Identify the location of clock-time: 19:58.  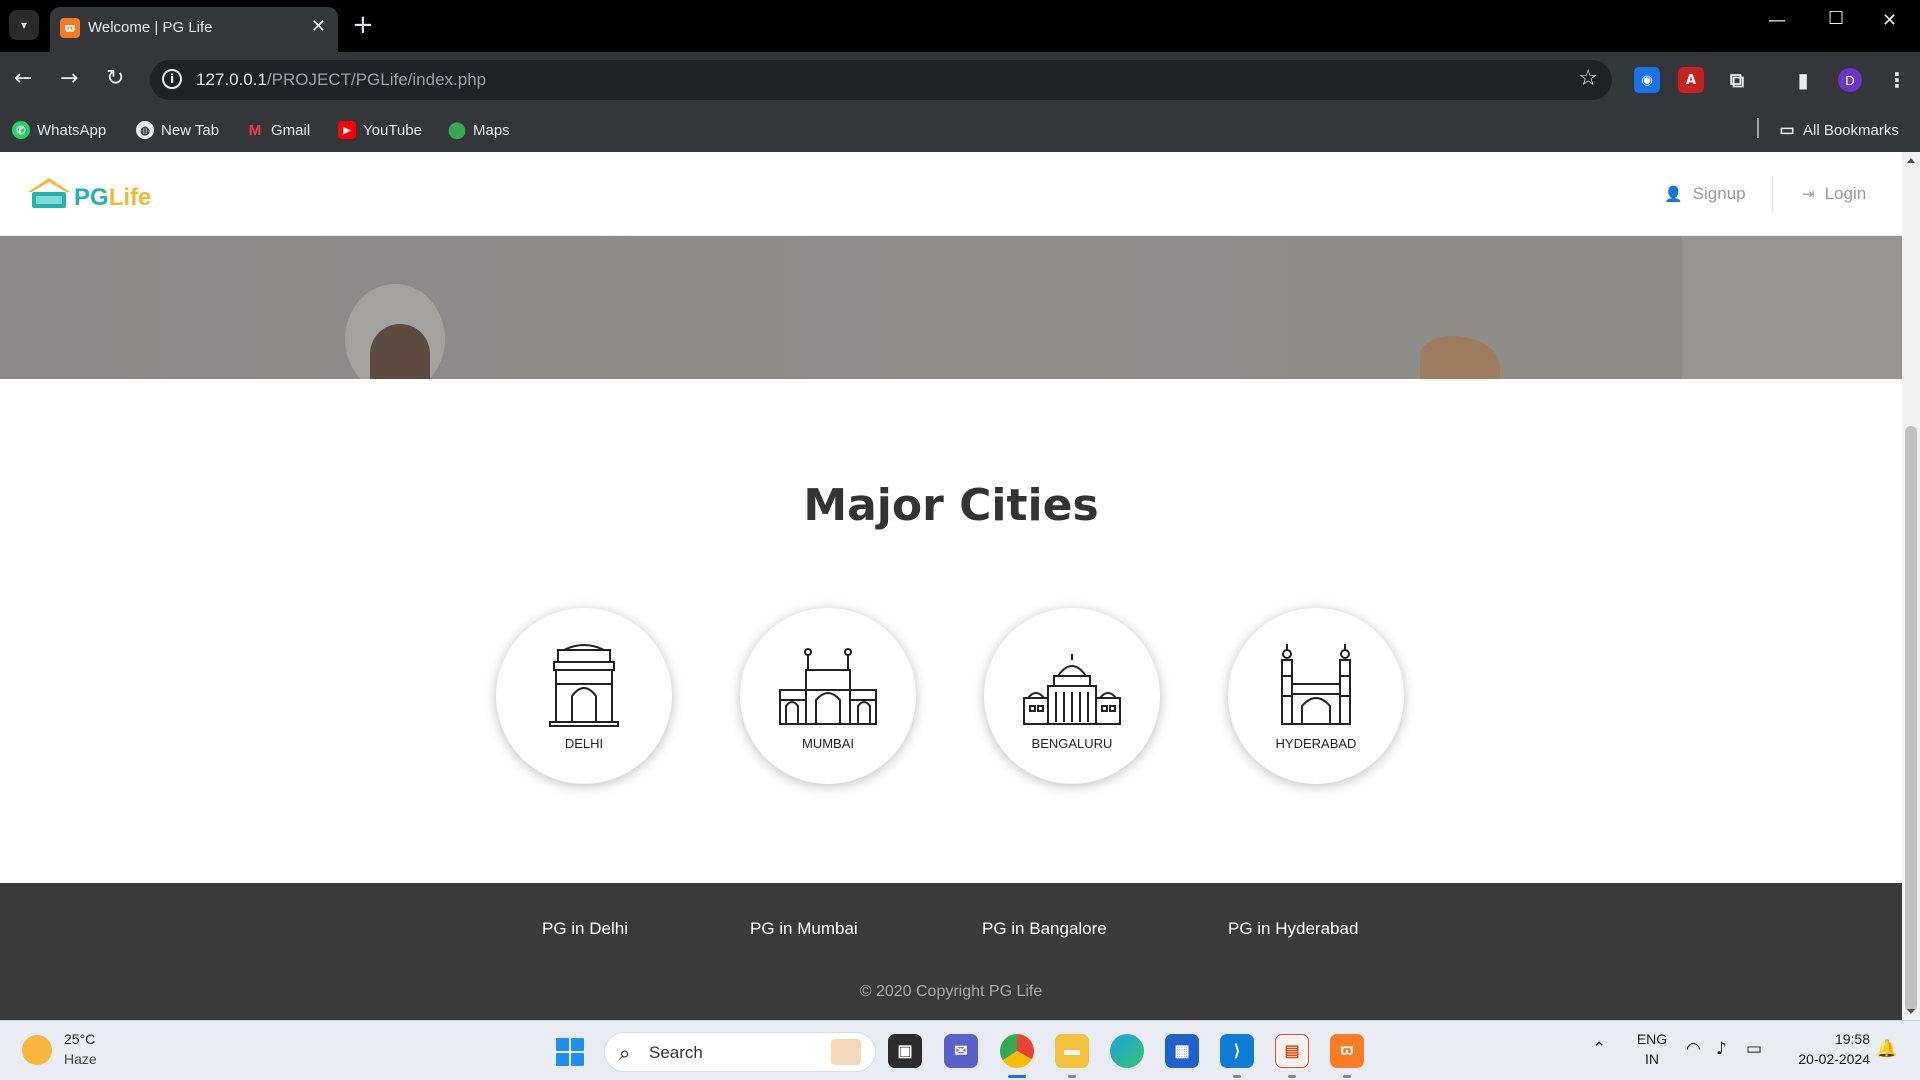
(1825, 1039).